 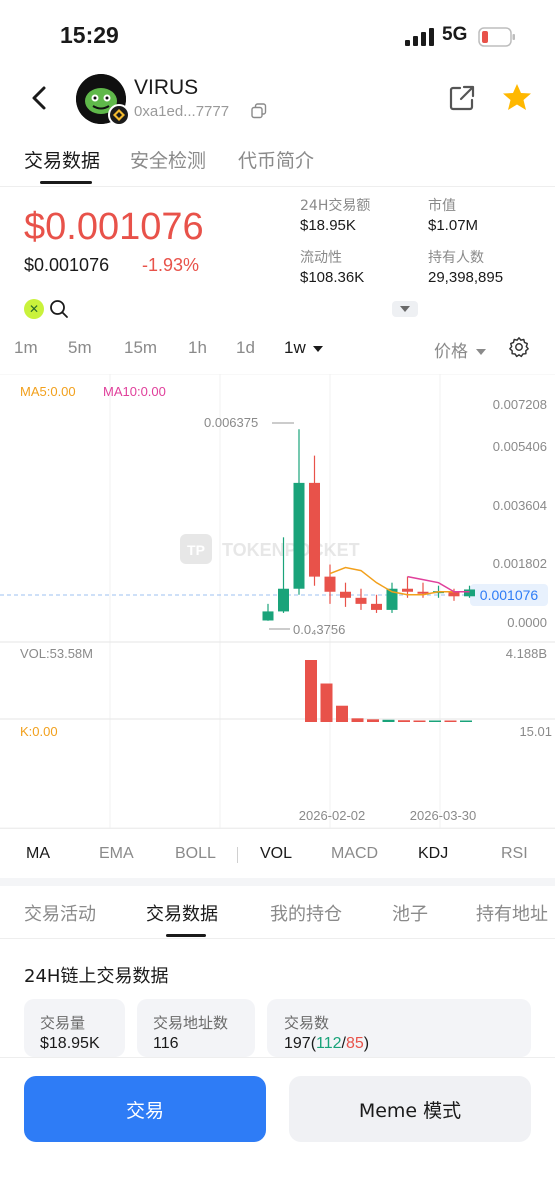 I want to click on indicator-separator, so click(x=237, y=855).